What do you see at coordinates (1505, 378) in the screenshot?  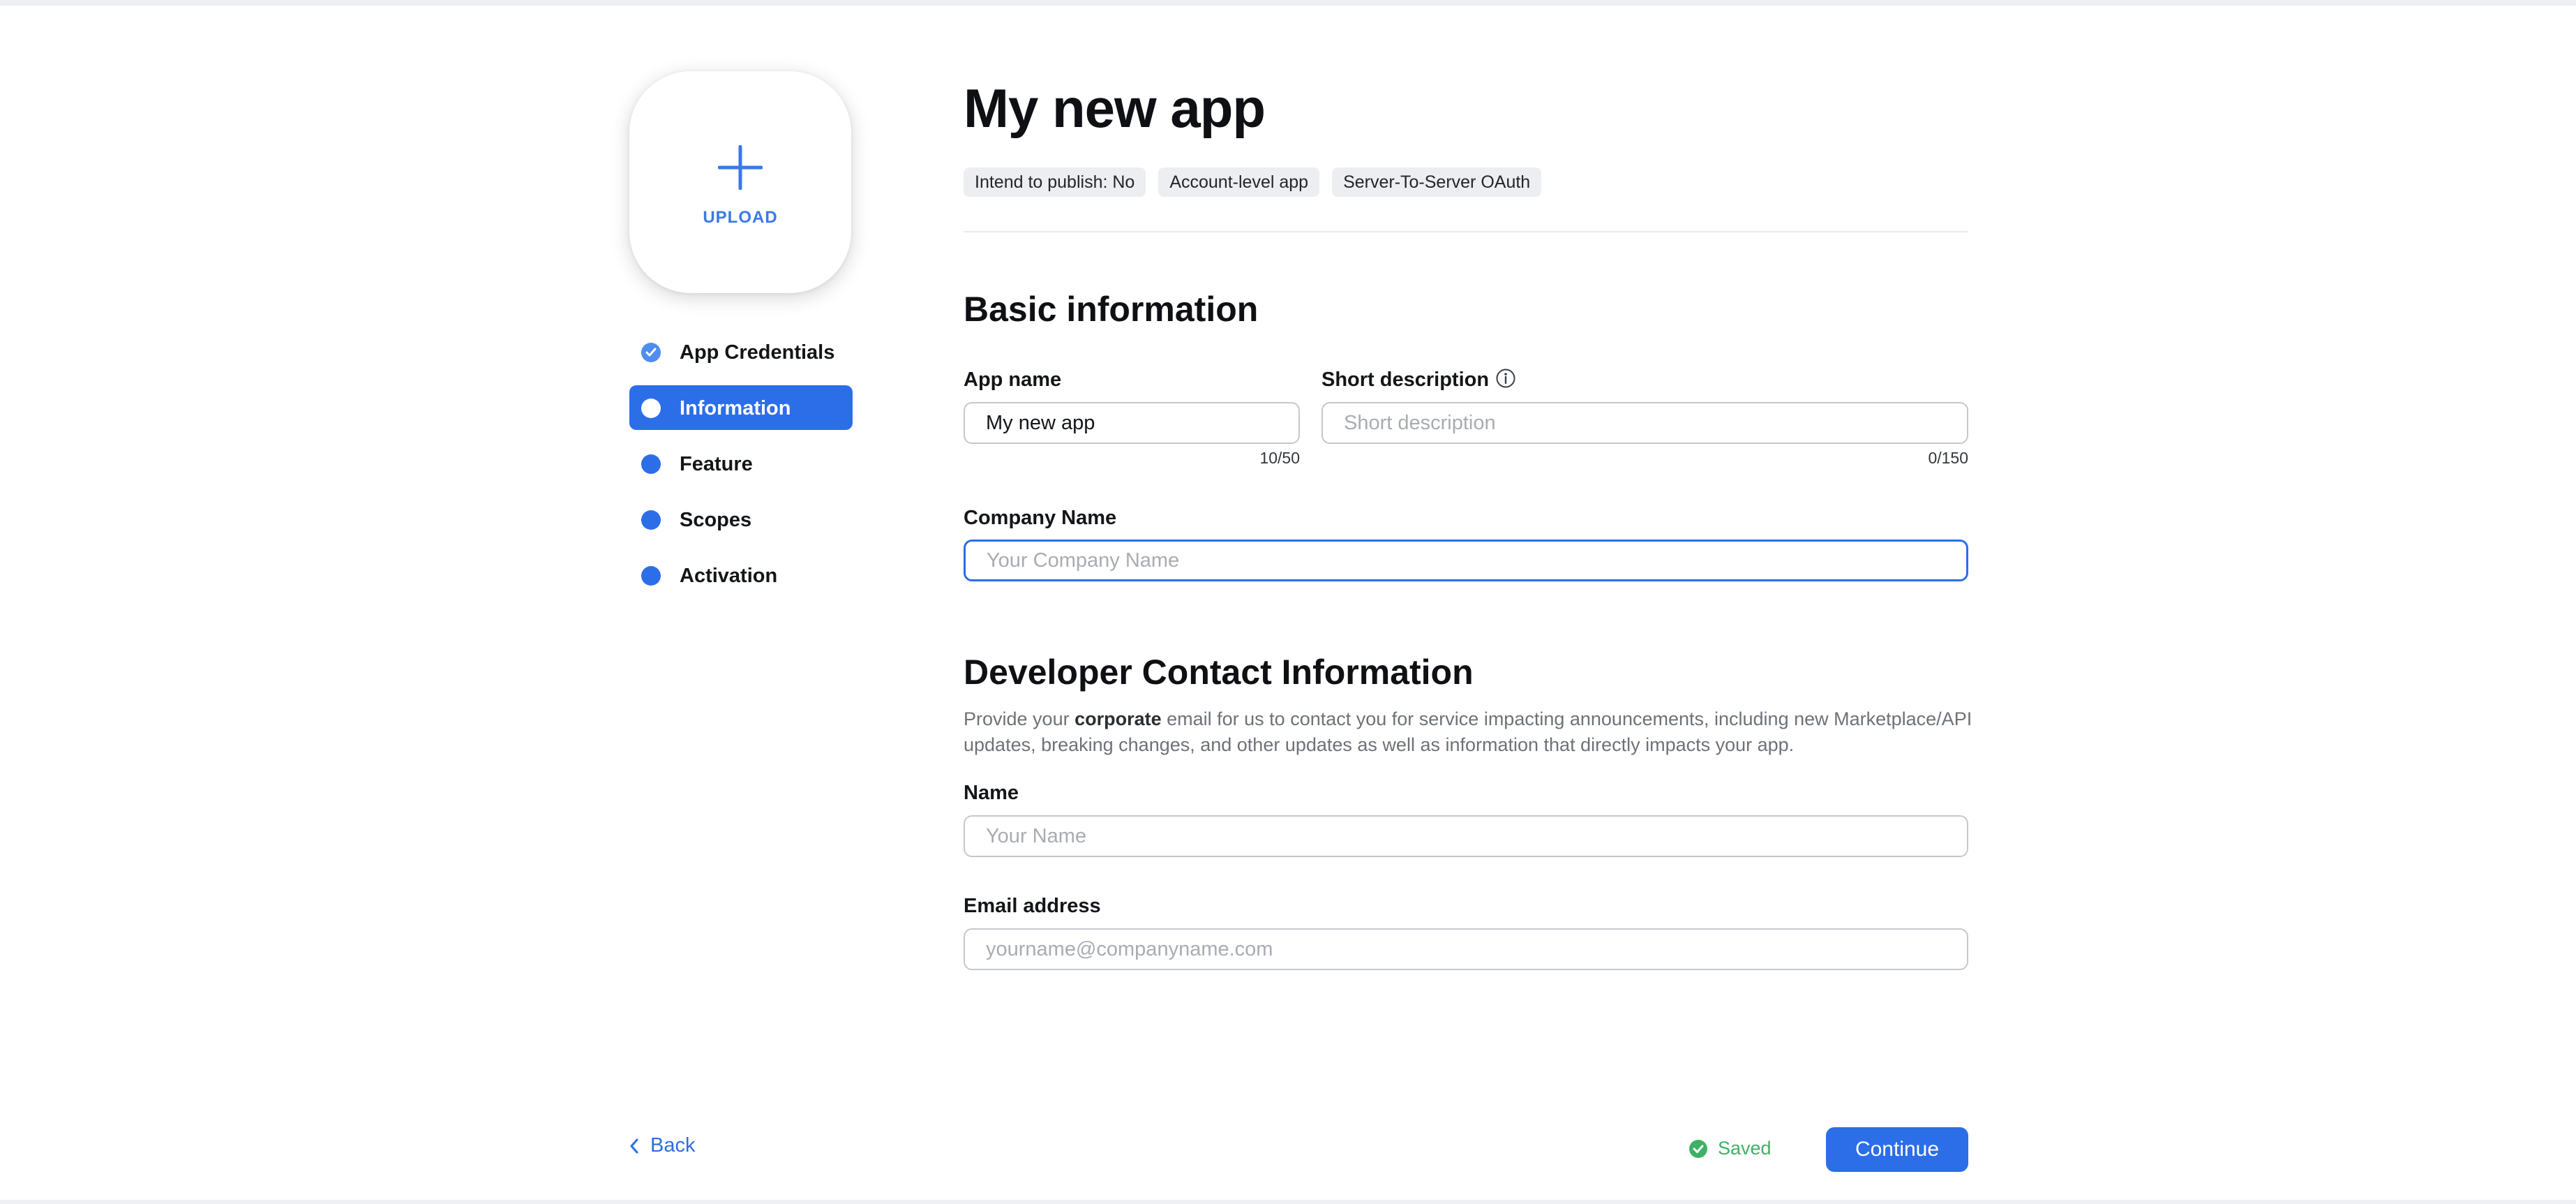 I see `info-icon` at bounding box center [1505, 378].